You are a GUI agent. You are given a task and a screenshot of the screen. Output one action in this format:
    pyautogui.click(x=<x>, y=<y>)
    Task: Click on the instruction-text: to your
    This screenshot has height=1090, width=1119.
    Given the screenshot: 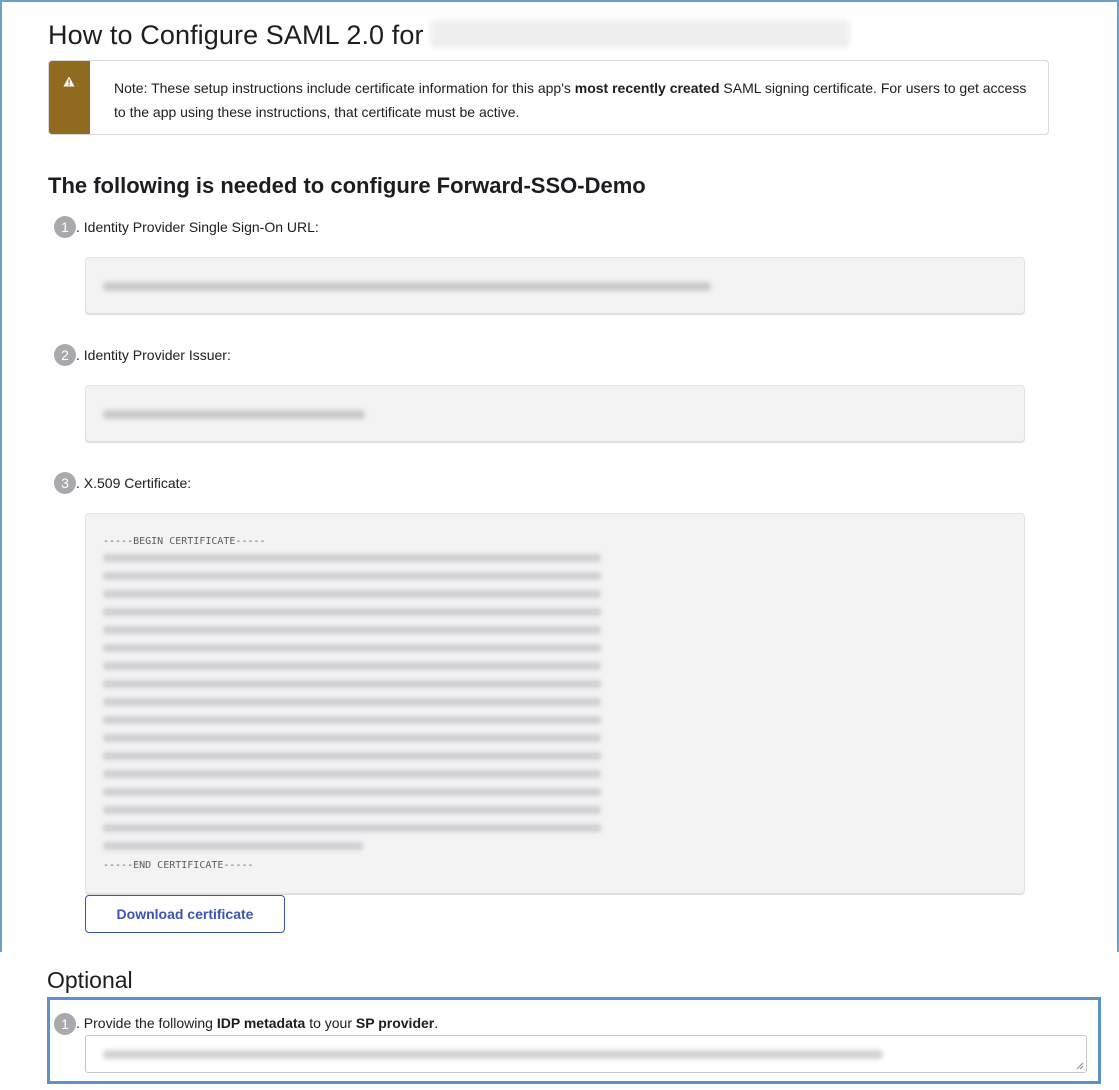 What is the action you would take?
    pyautogui.click(x=330, y=1023)
    